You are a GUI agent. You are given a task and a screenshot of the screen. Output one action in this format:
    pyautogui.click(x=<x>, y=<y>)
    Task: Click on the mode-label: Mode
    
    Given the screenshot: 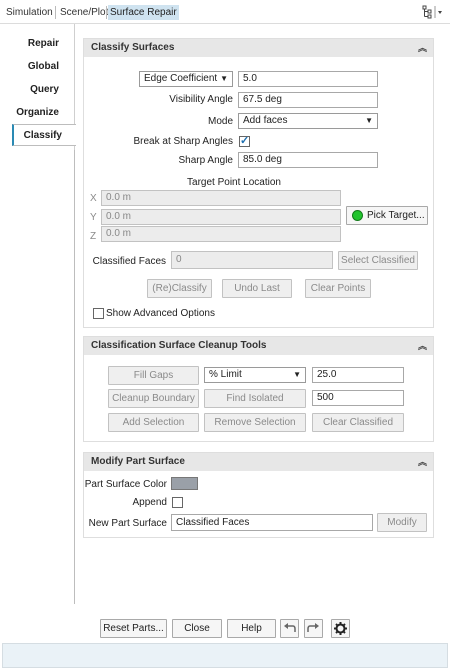 What is the action you would take?
    pyautogui.click(x=220, y=121)
    